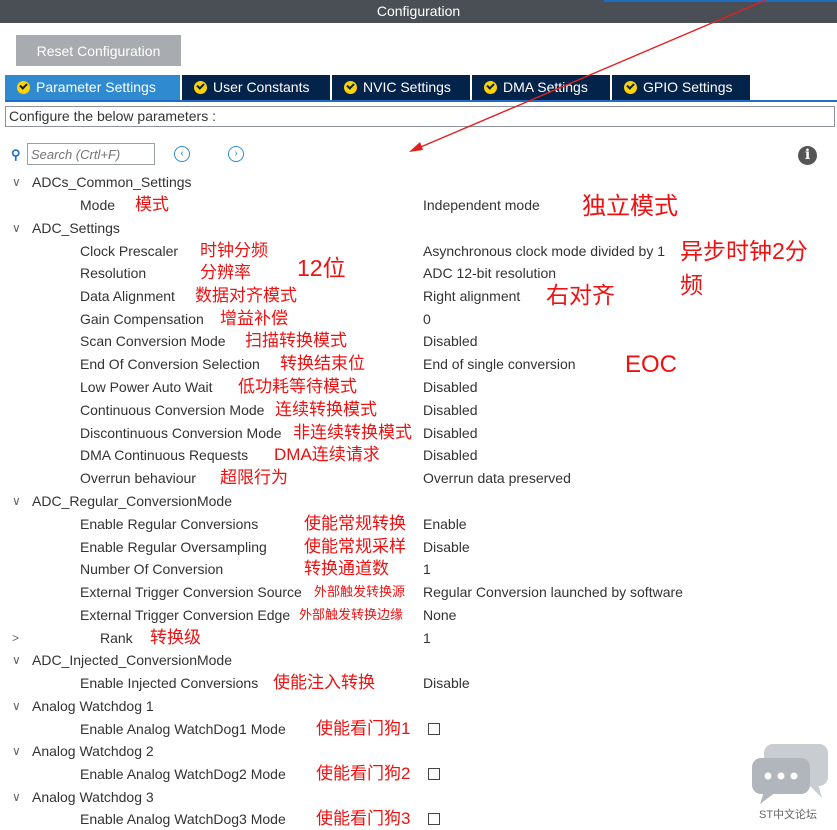 Image resolution: width=837 pixels, height=830 pixels. Describe the element at coordinates (418, 387) in the screenshot. I see `param-row-low-power-auto-wait: Low Power Auto Wait 低功耗等待模式 Disabled` at that location.